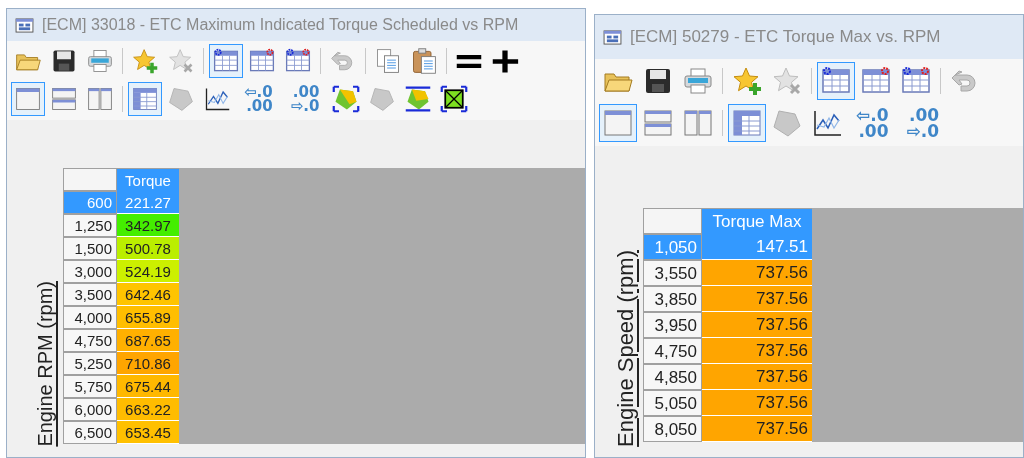 The width and height of the screenshot is (1024, 458). What do you see at coordinates (90, 386) in the screenshot?
I see `row-header: 5,750` at bounding box center [90, 386].